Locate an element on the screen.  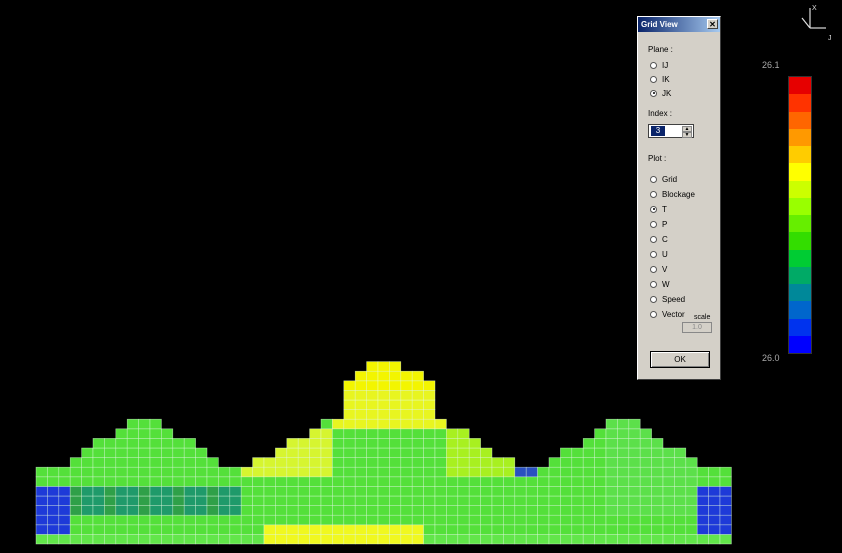
plot-label: Plot : is located at coordinates (657, 158).